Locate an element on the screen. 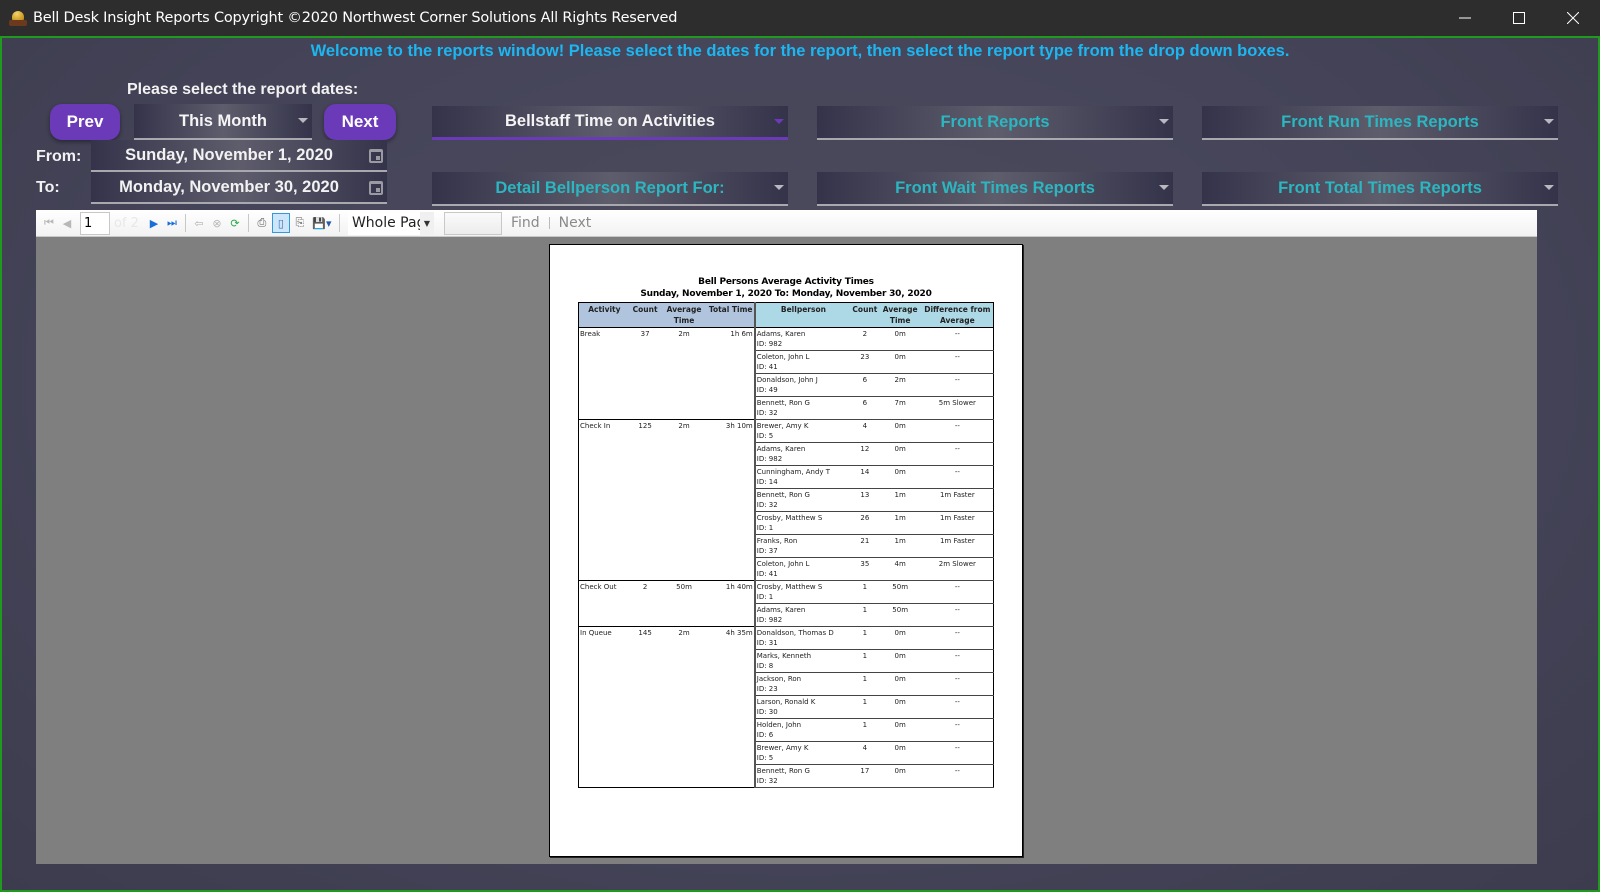 The height and width of the screenshot is (892, 1600). bellperson-name: Larson, Ronald K is located at coordinates (786, 702).